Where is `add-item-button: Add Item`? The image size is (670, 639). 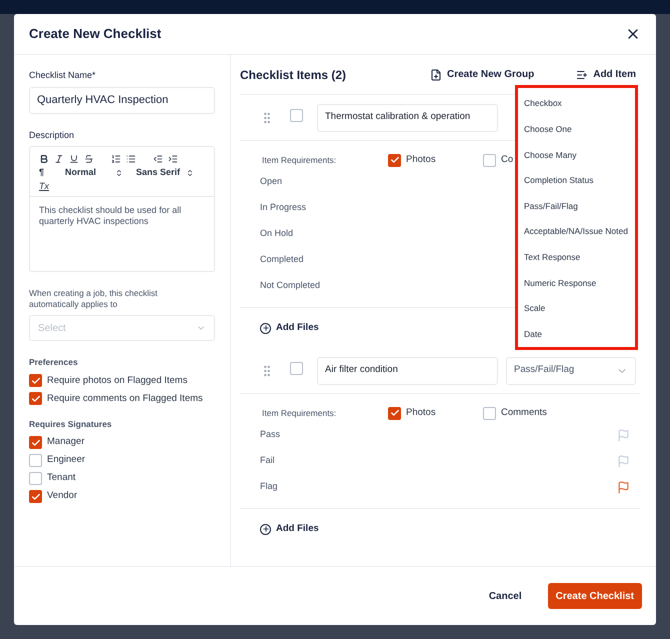 add-item-button: Add Item is located at coordinates (606, 74).